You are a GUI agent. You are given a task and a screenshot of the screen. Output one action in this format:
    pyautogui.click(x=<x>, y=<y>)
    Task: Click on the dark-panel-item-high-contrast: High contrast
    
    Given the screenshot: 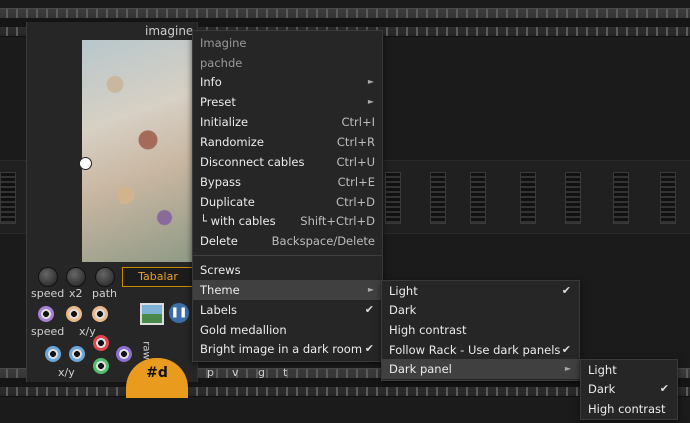 What is the action you would take?
    pyautogui.click(x=629, y=409)
    